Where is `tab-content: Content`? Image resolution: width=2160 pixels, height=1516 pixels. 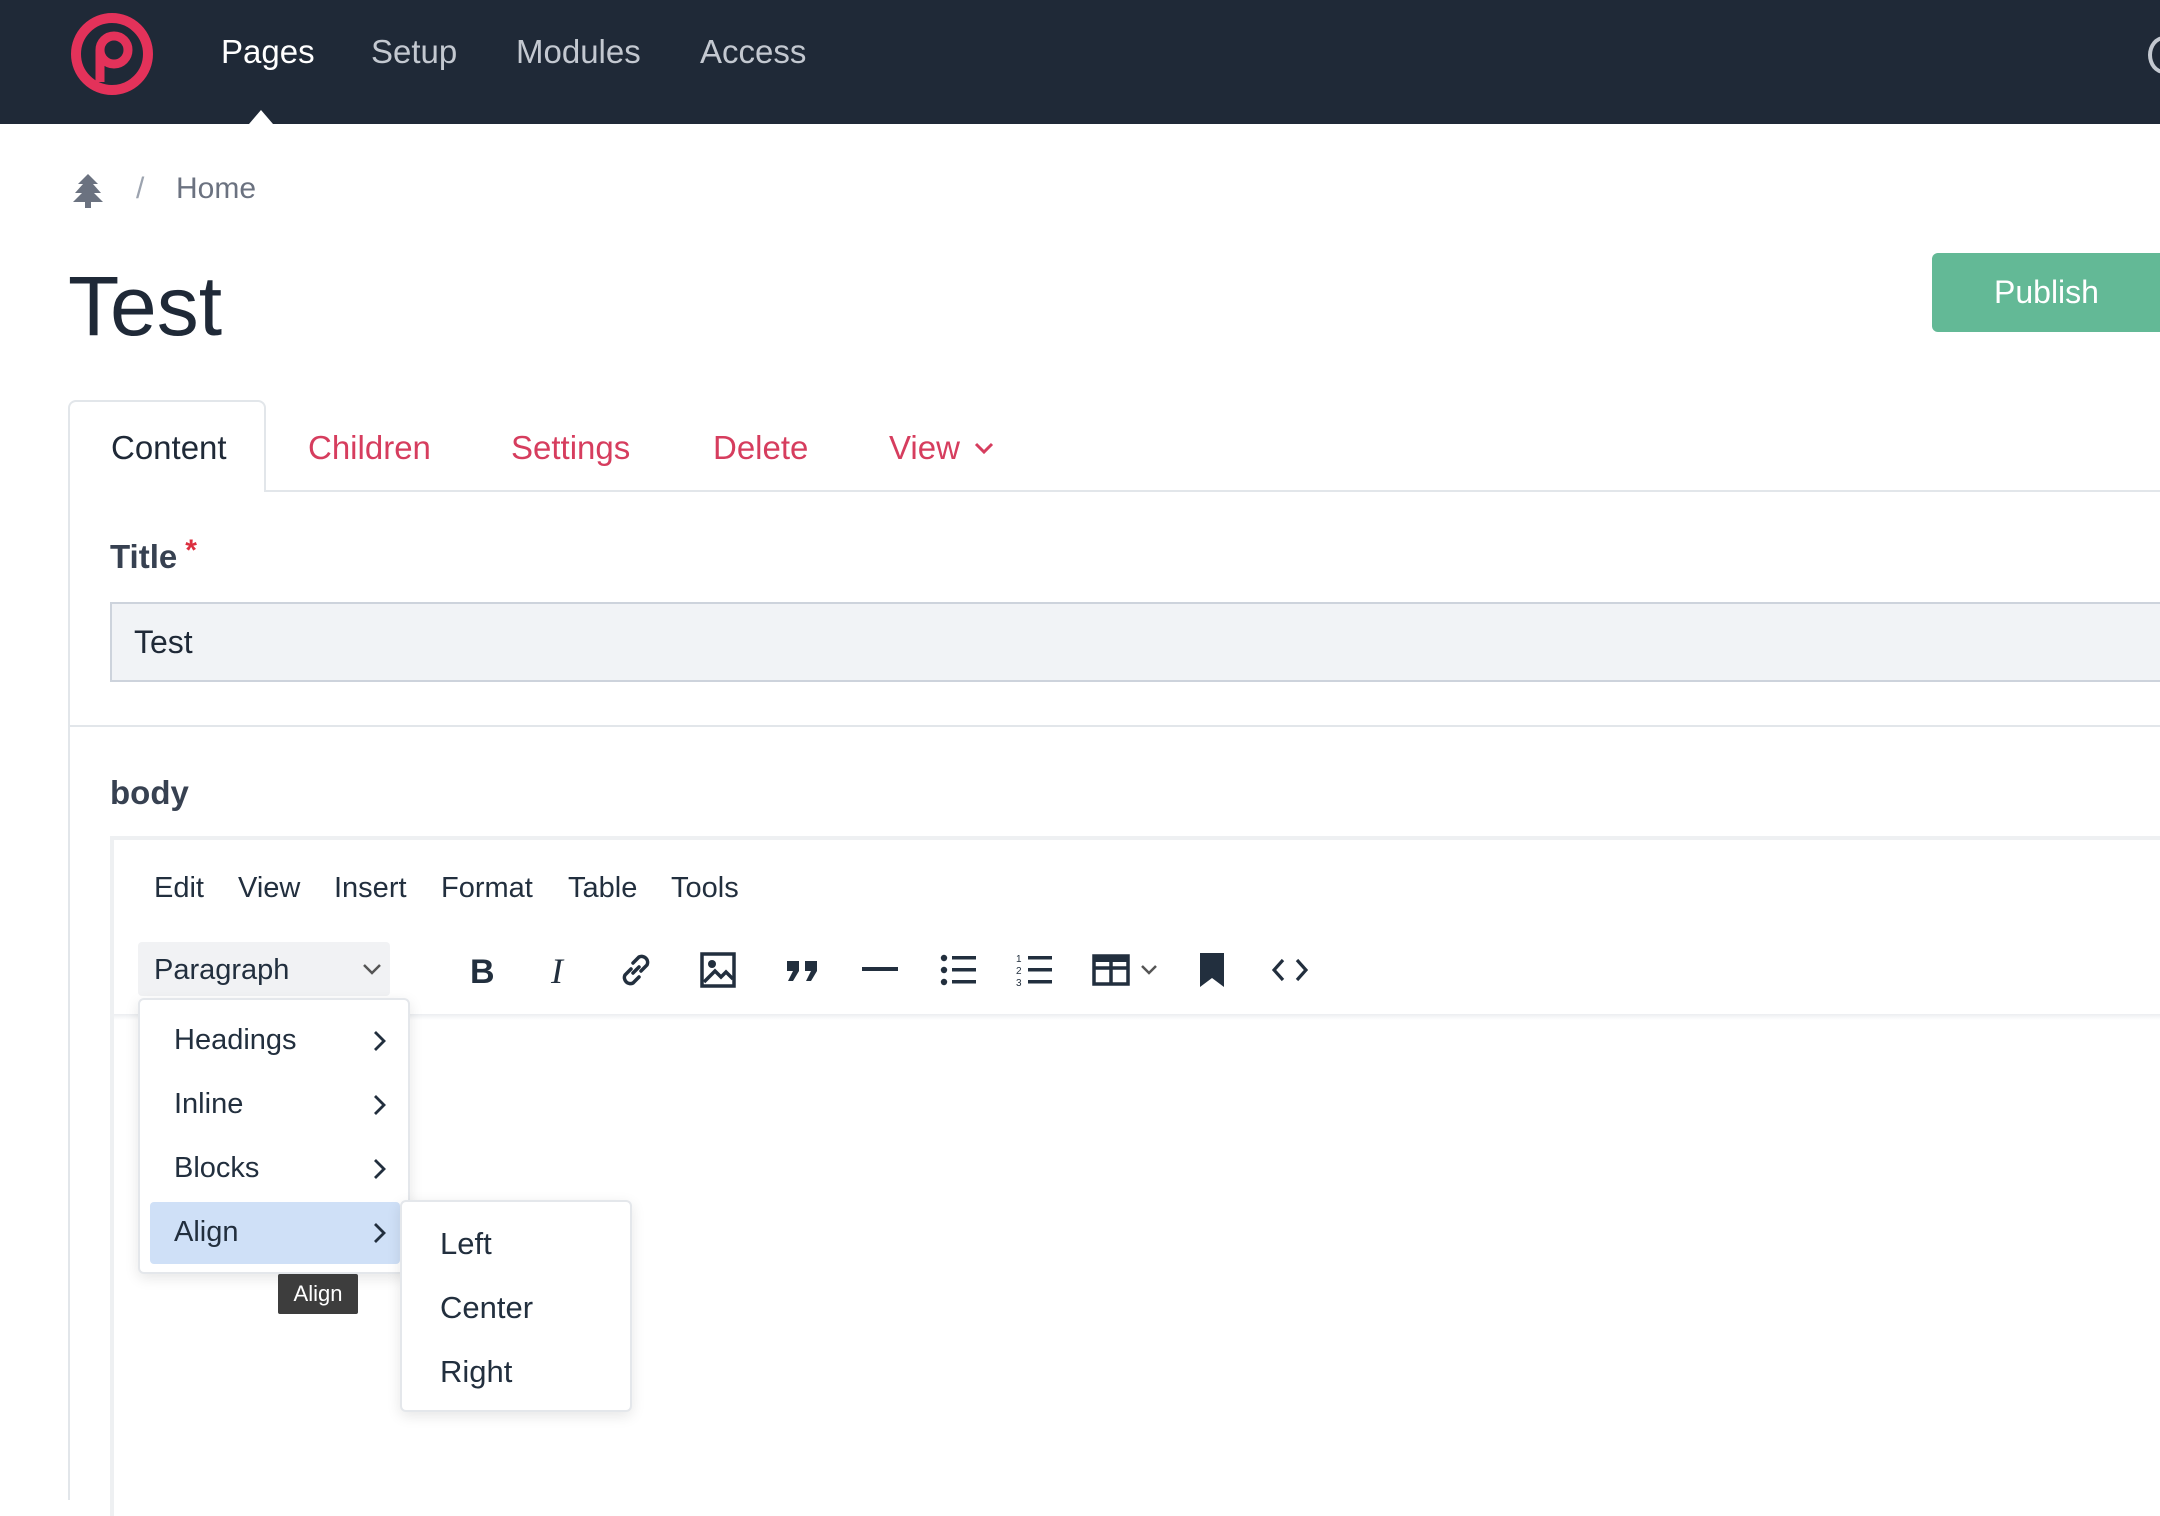 tab-content: Content is located at coordinates (169, 448).